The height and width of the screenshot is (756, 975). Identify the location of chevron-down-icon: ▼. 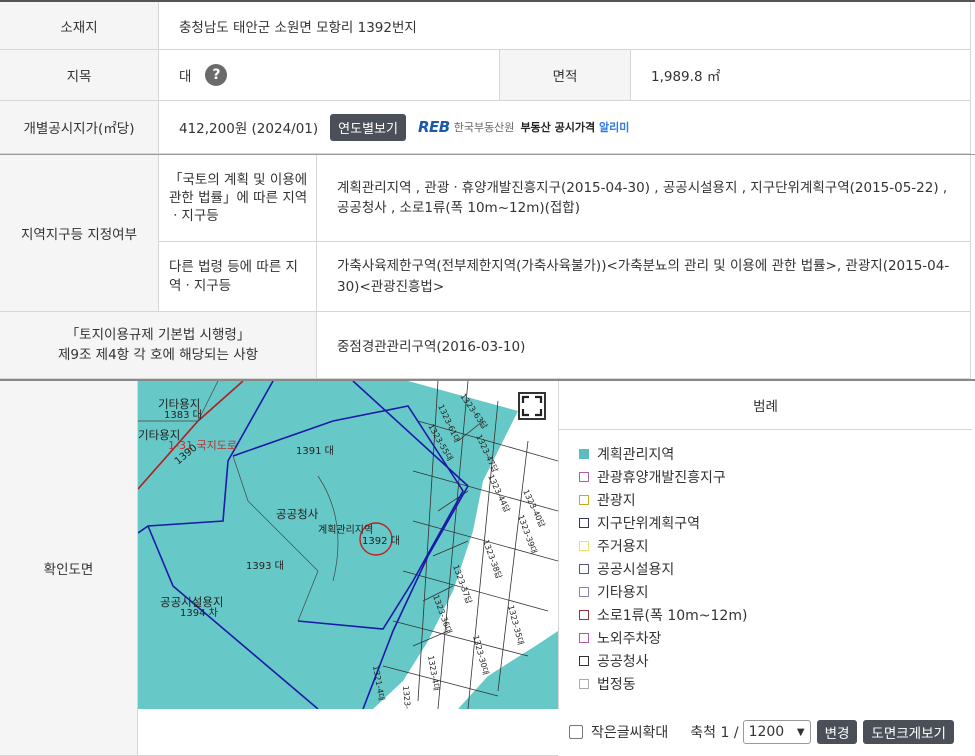
(800, 732).